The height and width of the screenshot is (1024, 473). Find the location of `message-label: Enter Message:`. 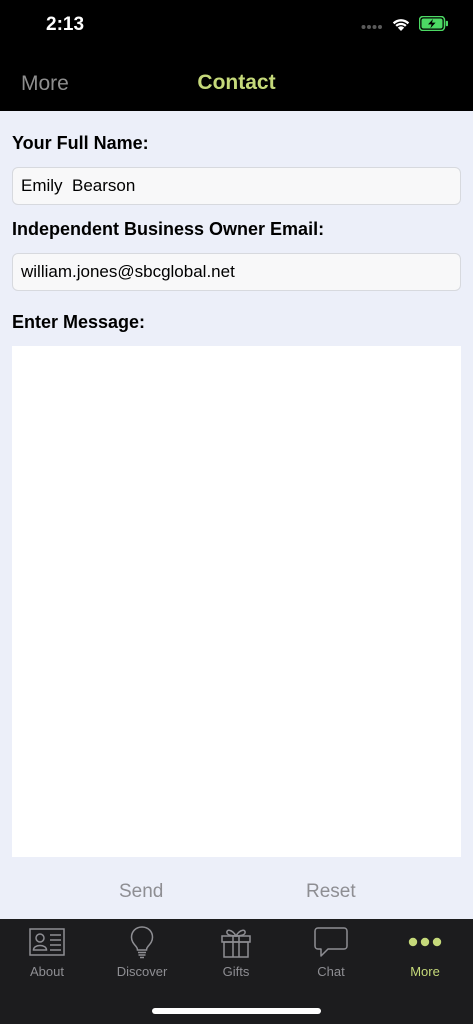

message-label: Enter Message: is located at coordinates (79, 322).